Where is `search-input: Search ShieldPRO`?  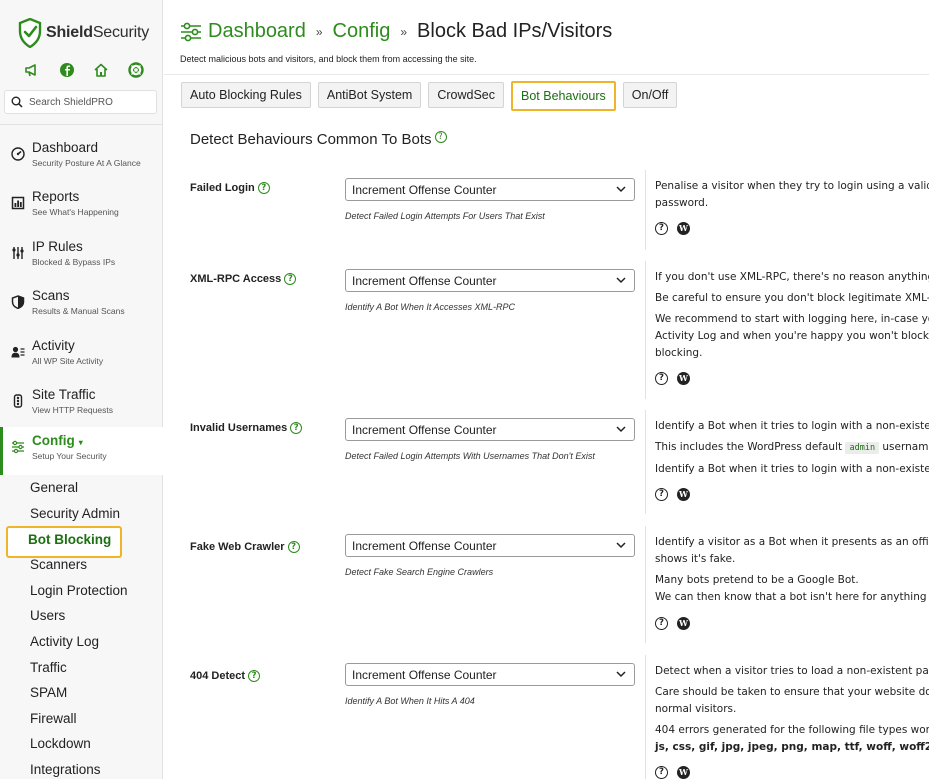 search-input: Search ShieldPRO is located at coordinates (80, 102).